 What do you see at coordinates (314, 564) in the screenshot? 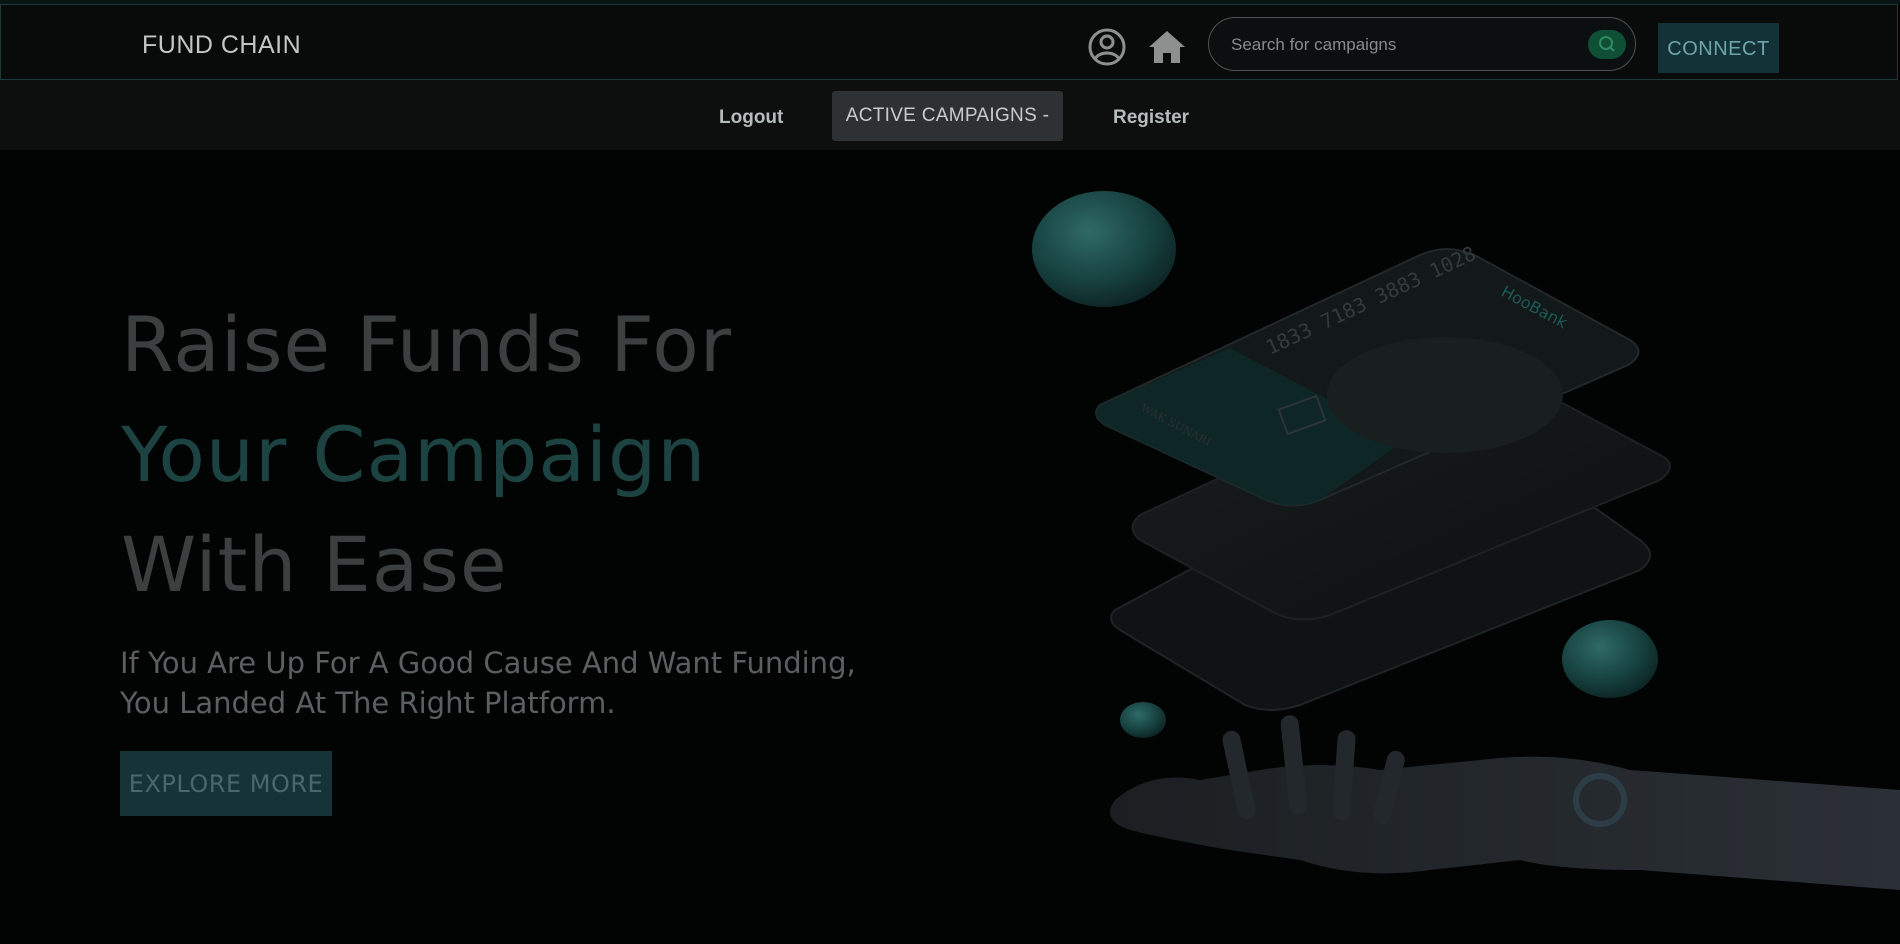
I see `hero-title-line-3: With Ease` at bounding box center [314, 564].